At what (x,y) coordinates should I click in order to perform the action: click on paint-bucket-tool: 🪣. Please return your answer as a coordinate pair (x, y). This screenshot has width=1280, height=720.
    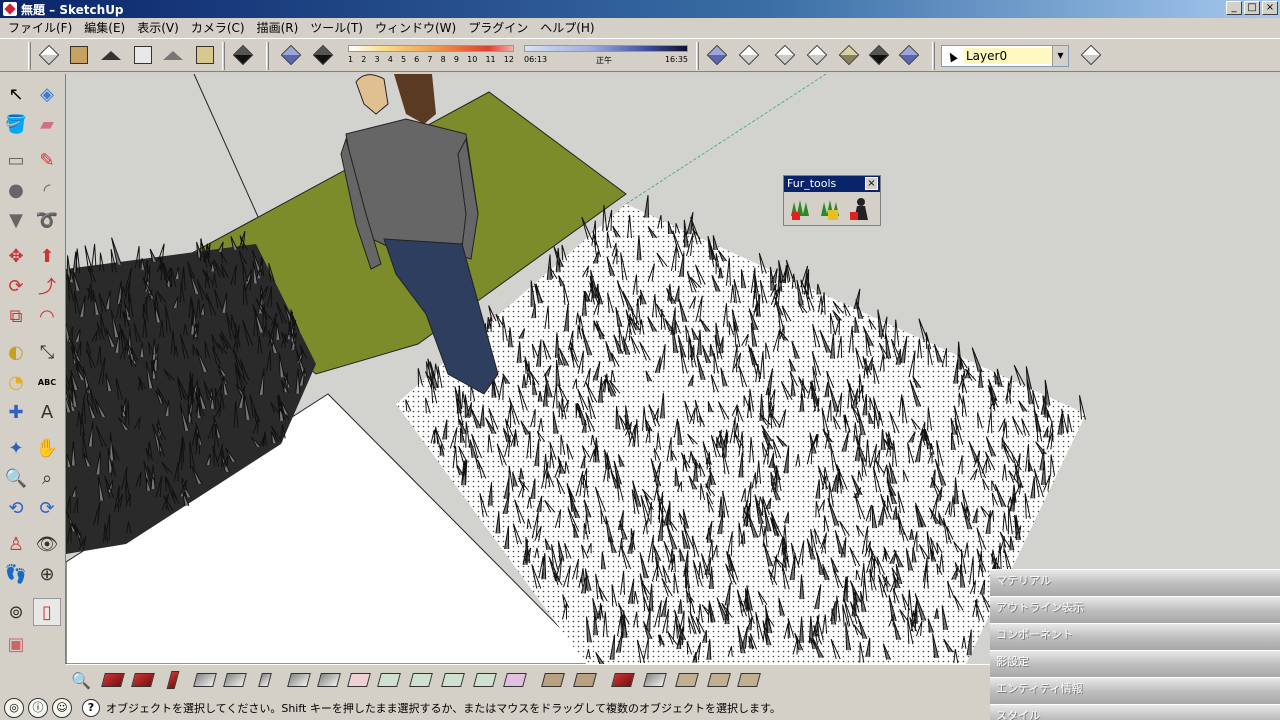
    Looking at the image, I should click on (16, 124).